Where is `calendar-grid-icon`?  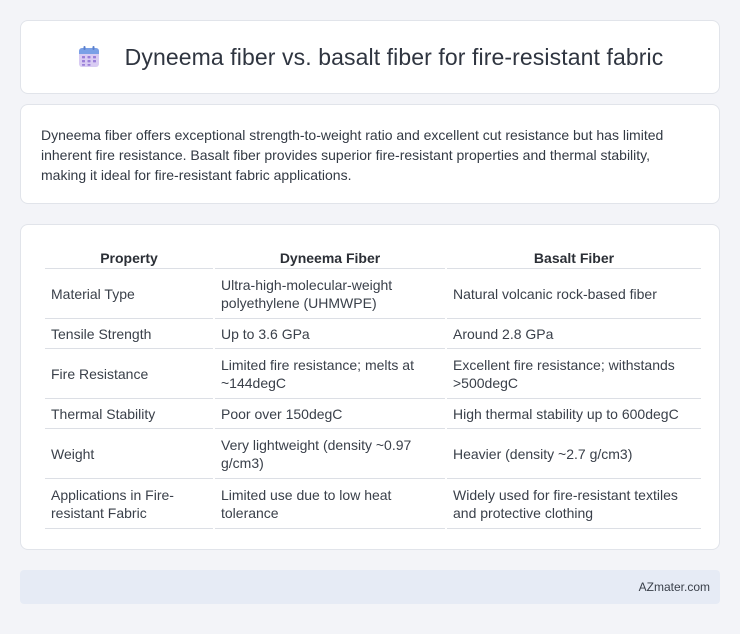
calendar-grid-icon is located at coordinates (88, 56).